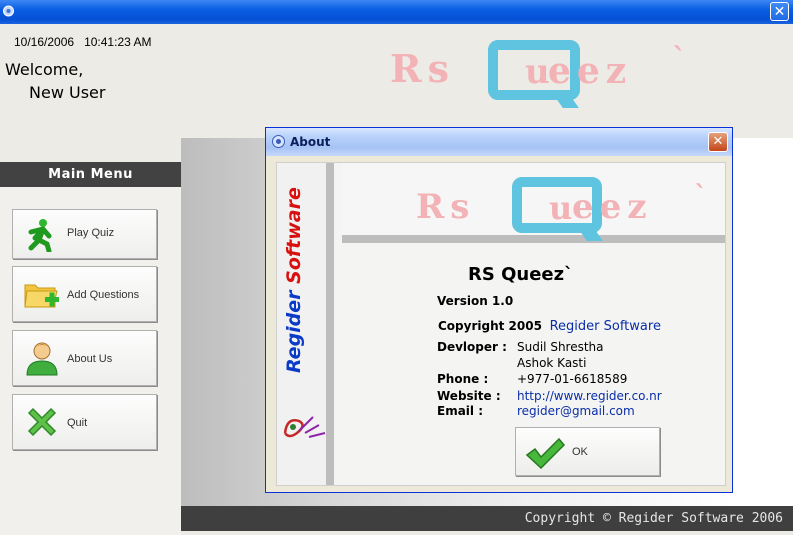 The height and width of the screenshot is (535, 793). What do you see at coordinates (294, 331) in the screenshot?
I see `brand-regider: Regider` at bounding box center [294, 331].